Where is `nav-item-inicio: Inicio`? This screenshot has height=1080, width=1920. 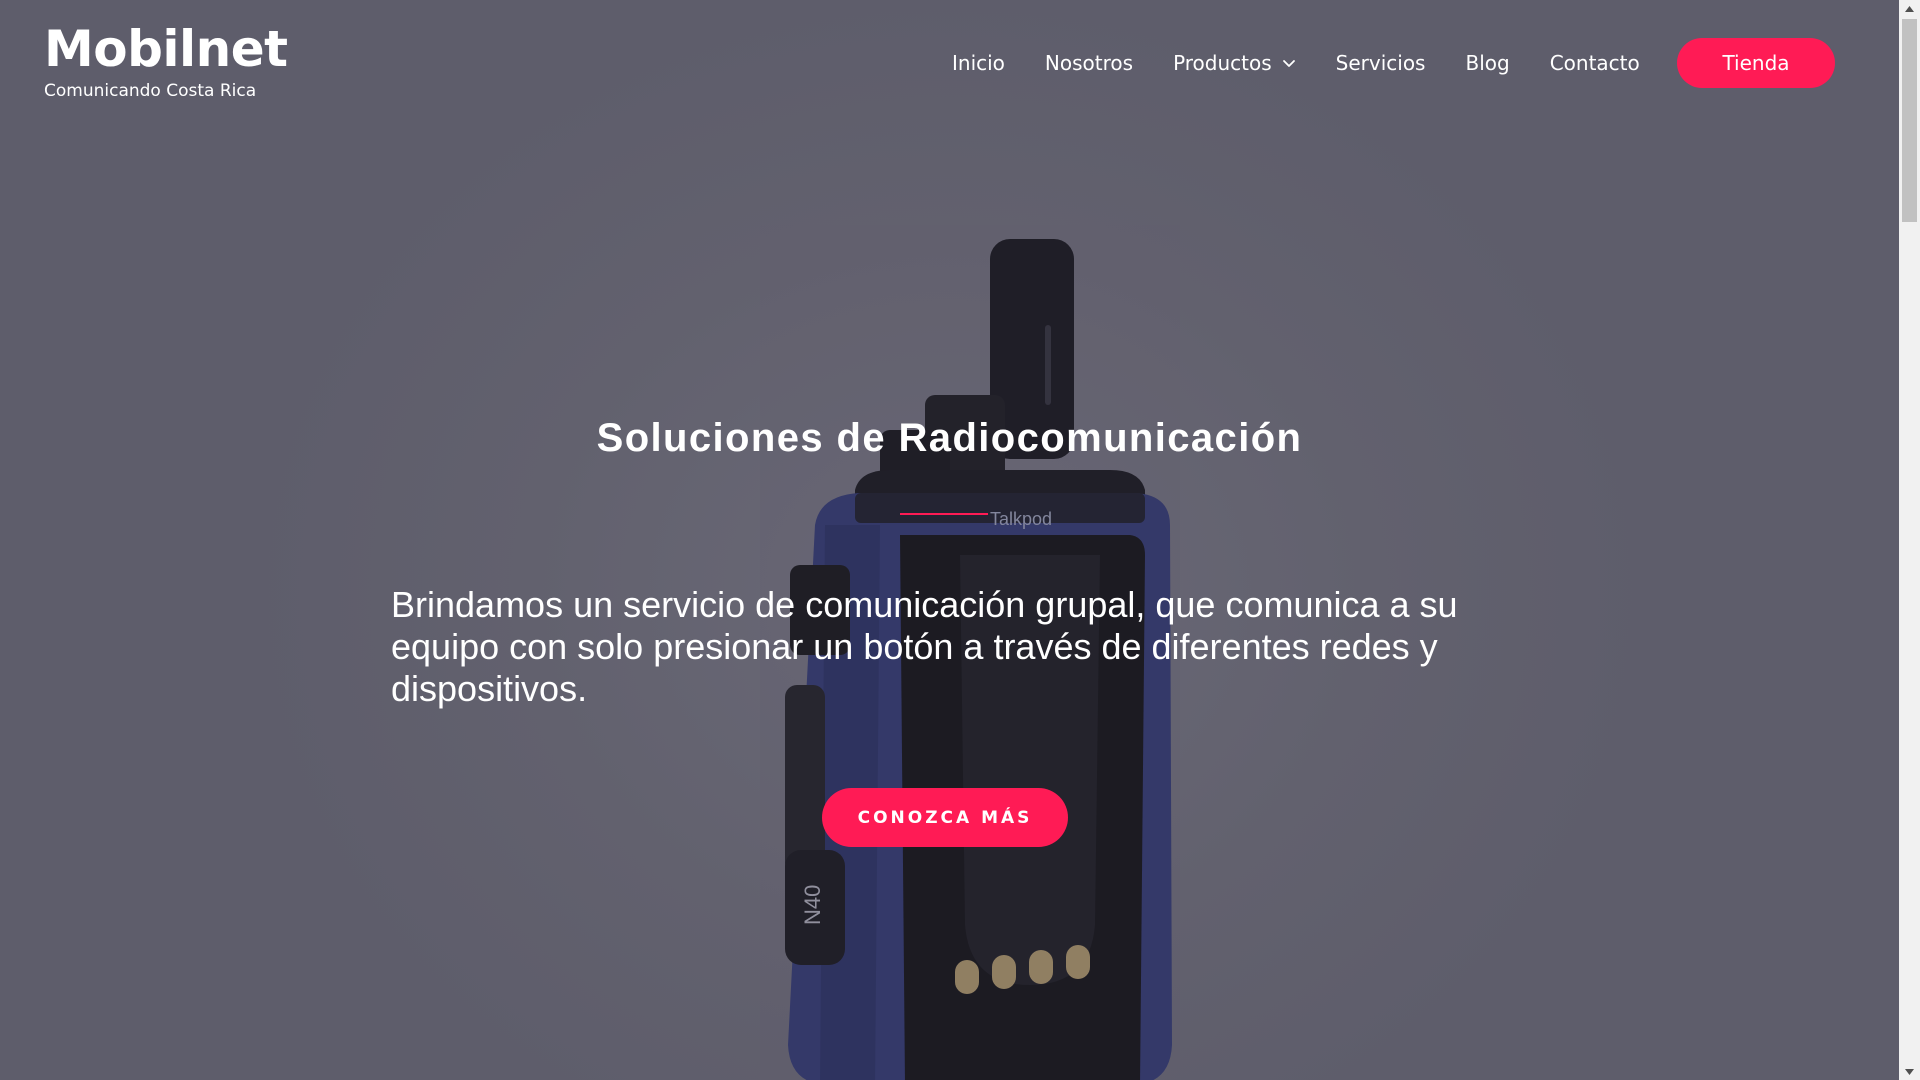
nav-item-inicio: Inicio is located at coordinates (978, 63).